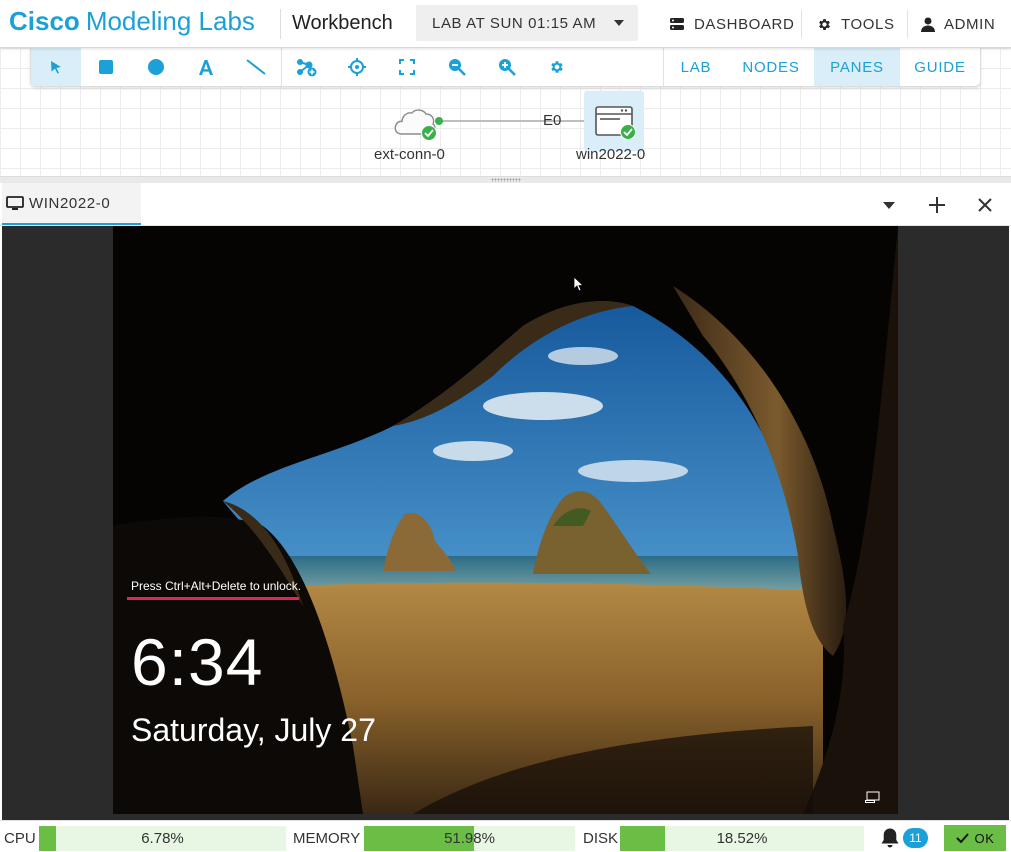 The image size is (1011, 852). I want to click on settings-tool, so click(557, 67).